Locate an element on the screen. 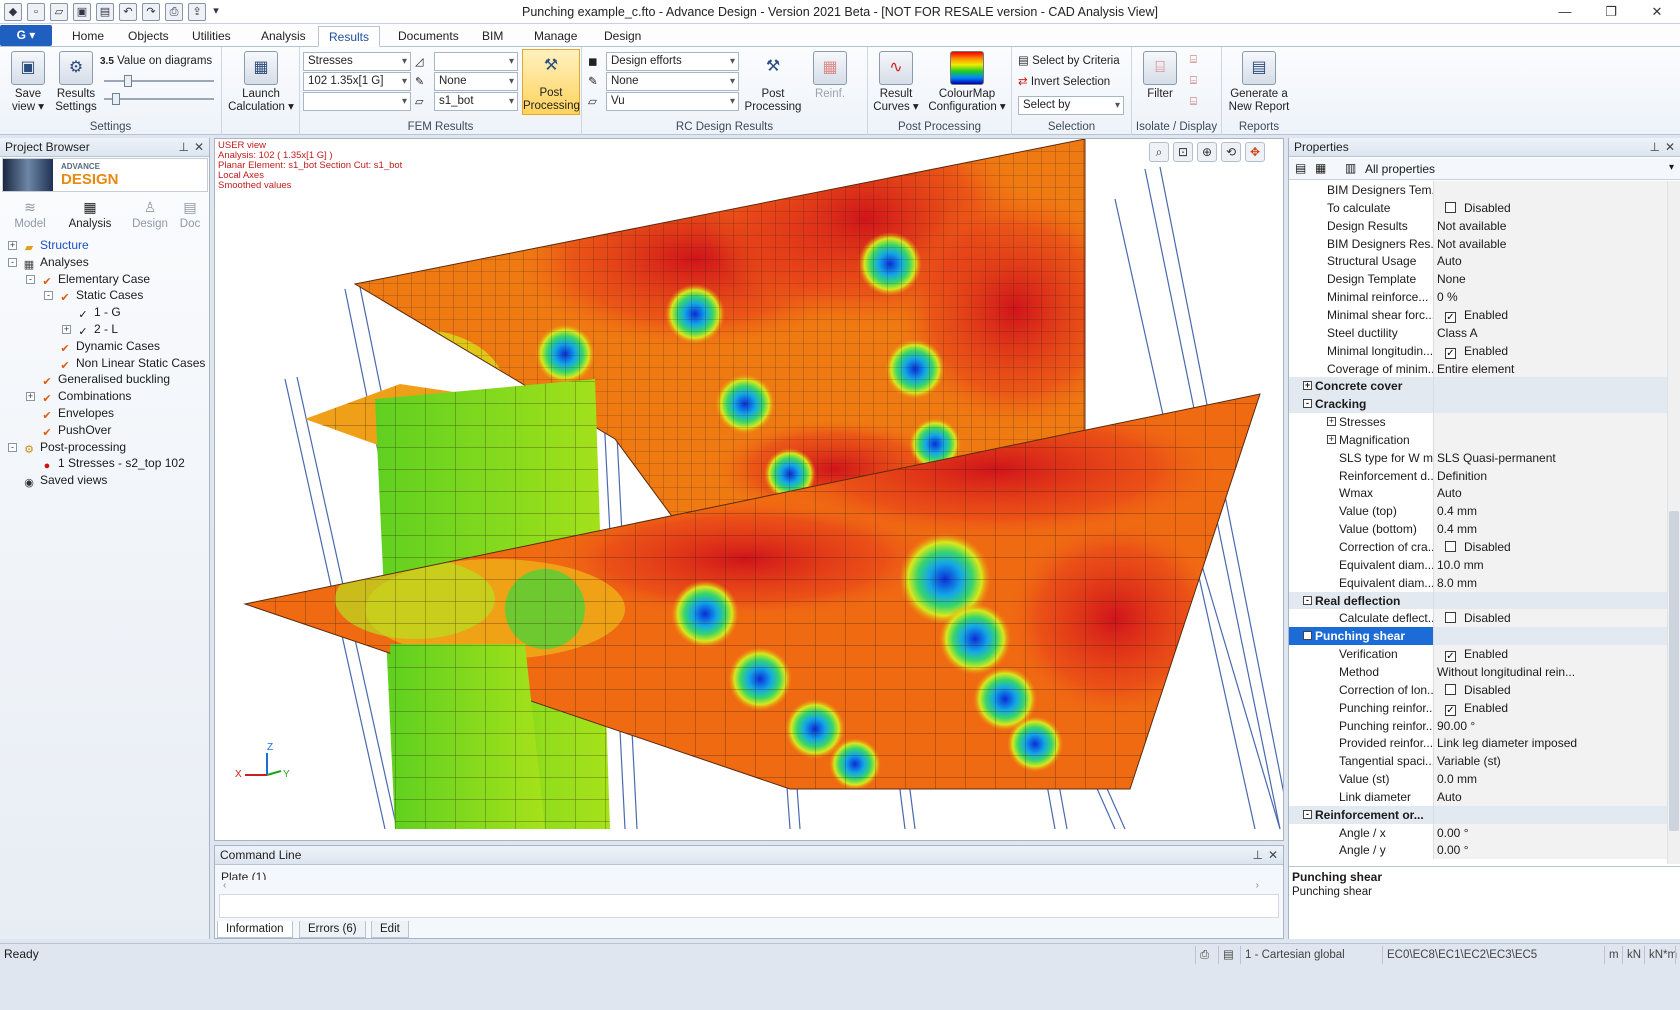 This screenshot has width=1680, height=1010. tree-item: ● 1 Stresses - s2_top 102 is located at coordinates (112, 463).